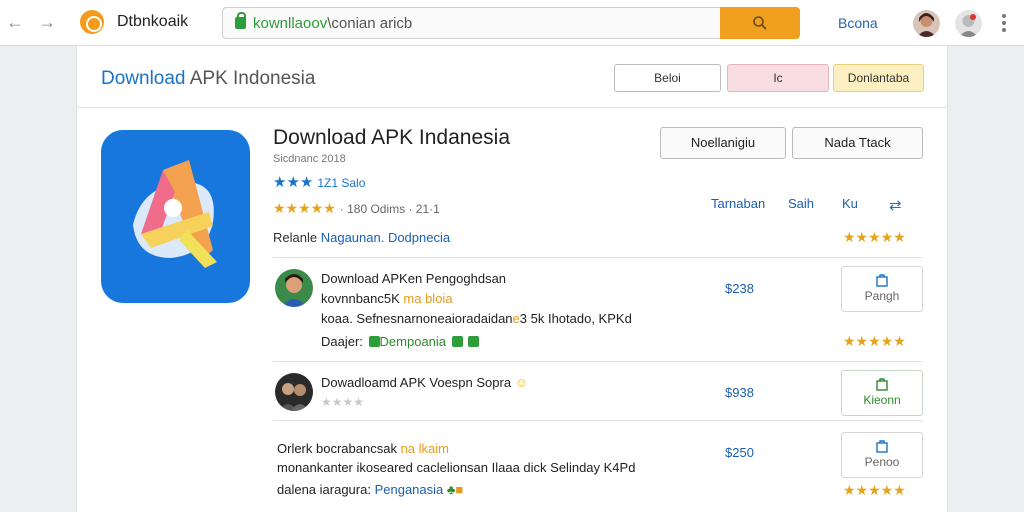  I want to click on row-action-button: Pangh, so click(882, 289).